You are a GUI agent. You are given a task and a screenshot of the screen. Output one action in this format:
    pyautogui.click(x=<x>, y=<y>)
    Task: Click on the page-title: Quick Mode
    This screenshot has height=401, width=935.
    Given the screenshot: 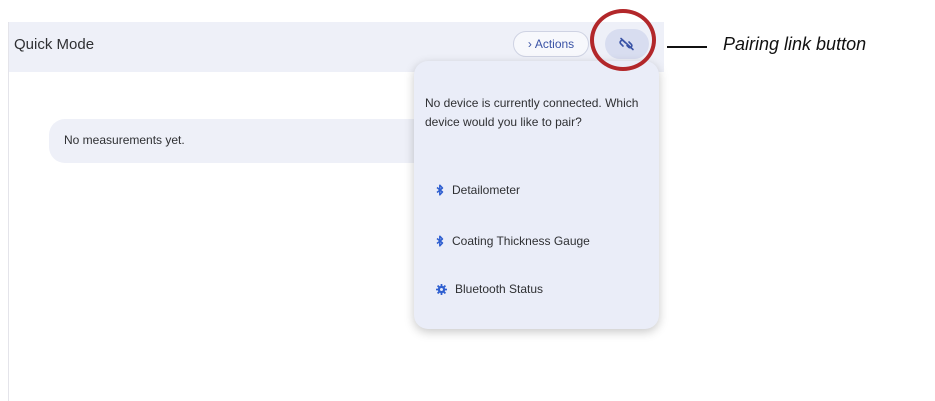 What is the action you would take?
    pyautogui.click(x=54, y=44)
    